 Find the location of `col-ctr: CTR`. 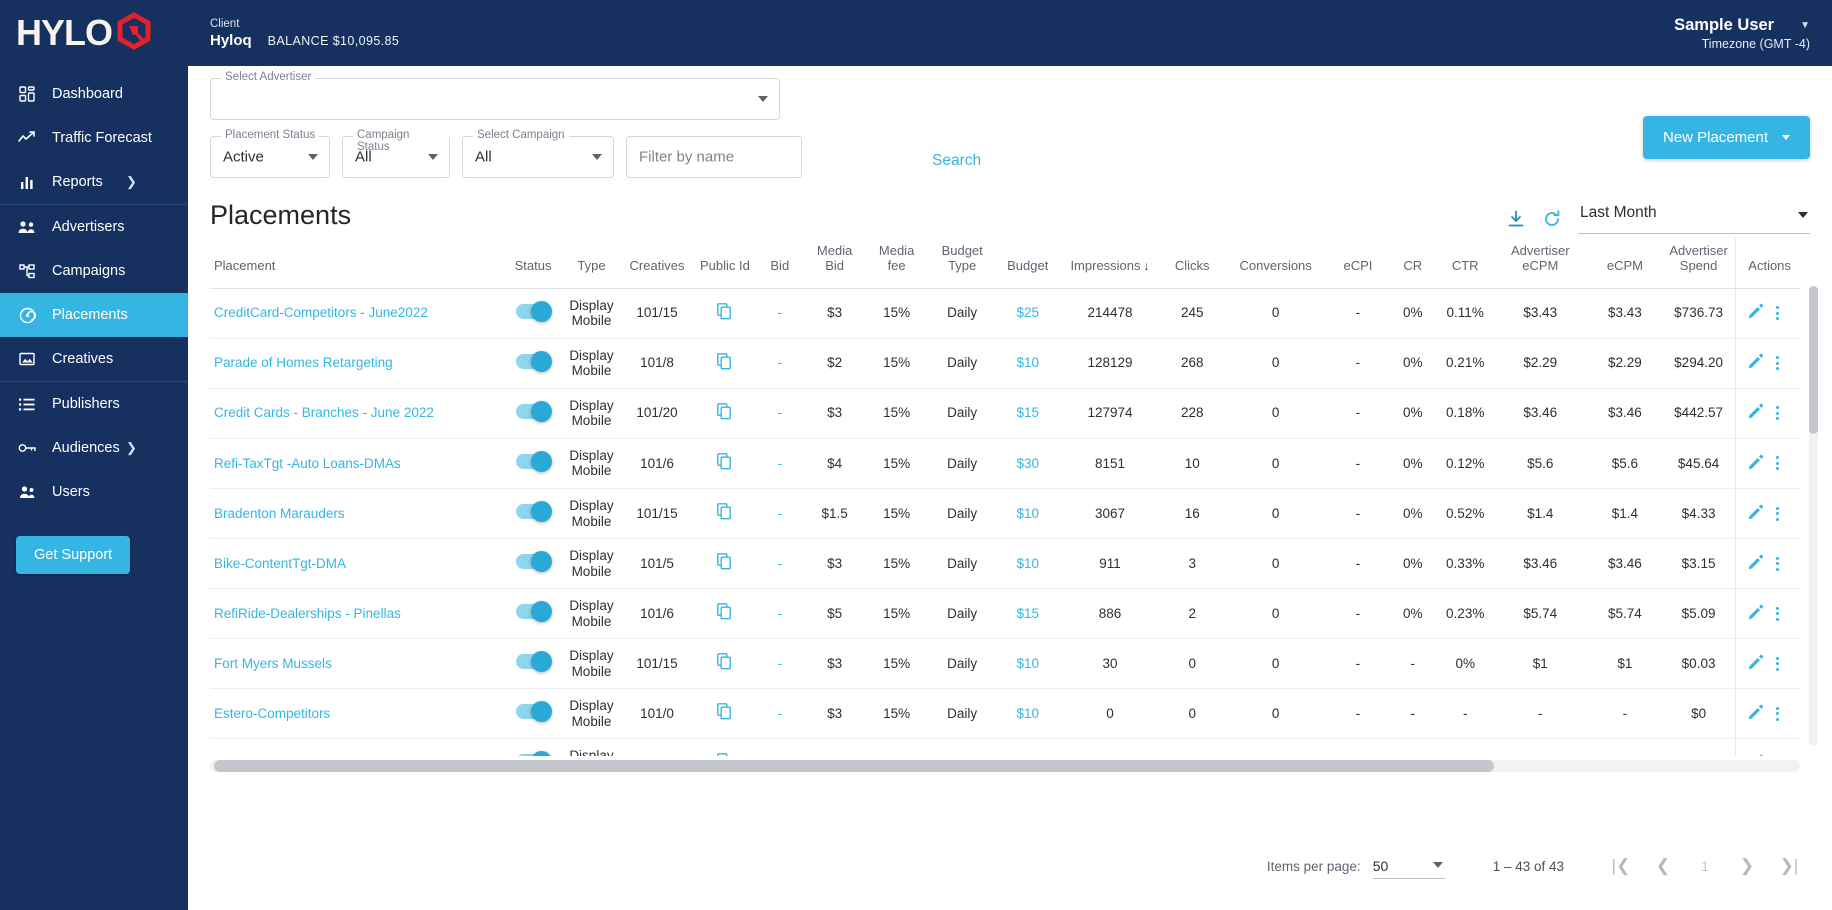

col-ctr: CTR is located at coordinates (1465, 263).